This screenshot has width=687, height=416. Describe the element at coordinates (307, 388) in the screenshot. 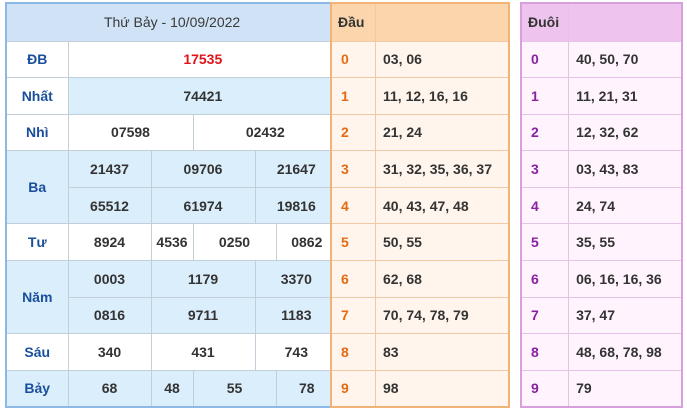

I see `prize-value-bay: 78` at that location.